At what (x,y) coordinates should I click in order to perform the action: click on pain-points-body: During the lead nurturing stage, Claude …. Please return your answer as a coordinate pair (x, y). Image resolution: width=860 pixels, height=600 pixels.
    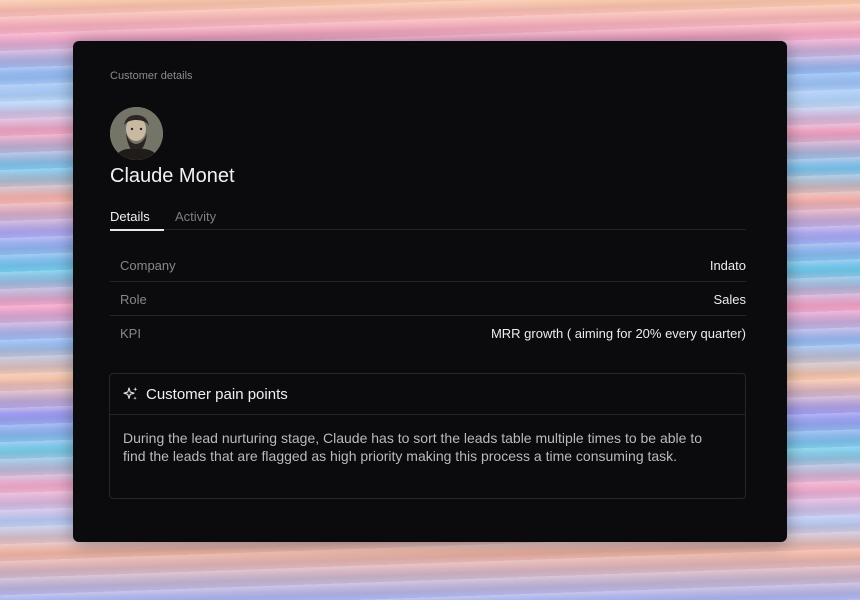
    Looking at the image, I should click on (413, 447).